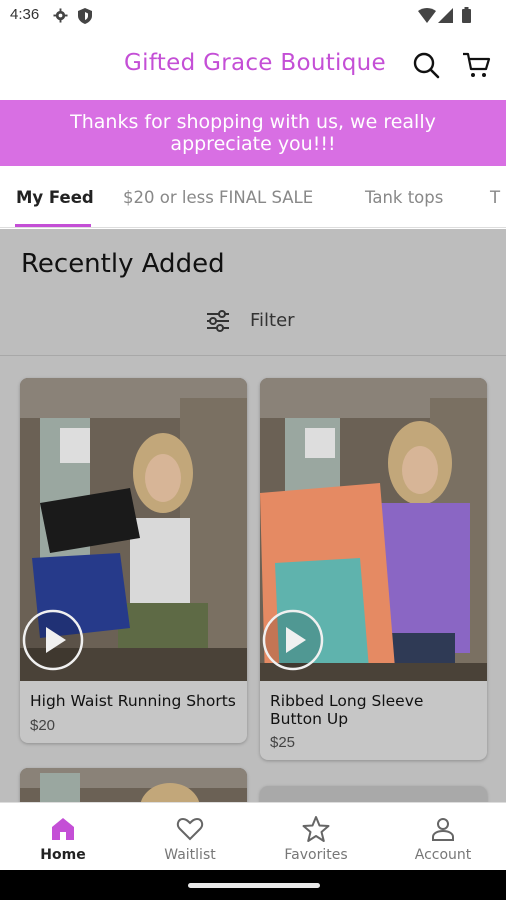 This screenshot has width=506, height=900. I want to click on nav-account-label: Account, so click(443, 855).